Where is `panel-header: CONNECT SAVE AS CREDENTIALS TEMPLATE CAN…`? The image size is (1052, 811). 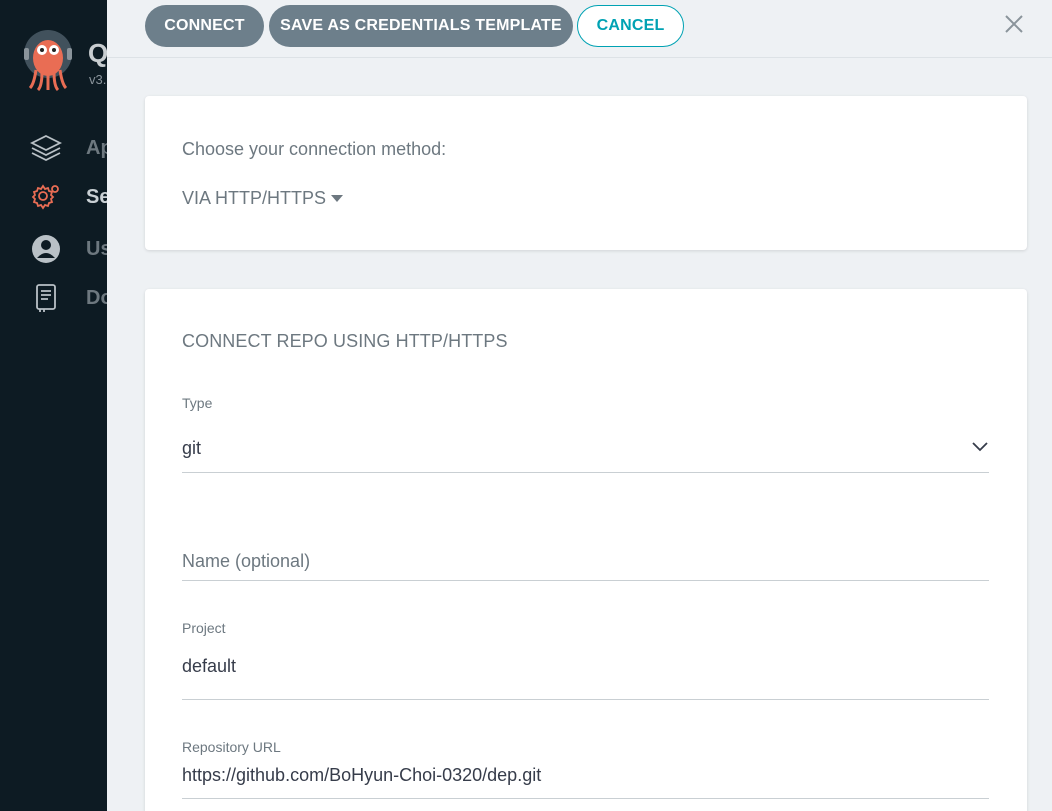
panel-header: CONNECT SAVE AS CREDENTIALS TEMPLATE CAN… is located at coordinates (579, 29).